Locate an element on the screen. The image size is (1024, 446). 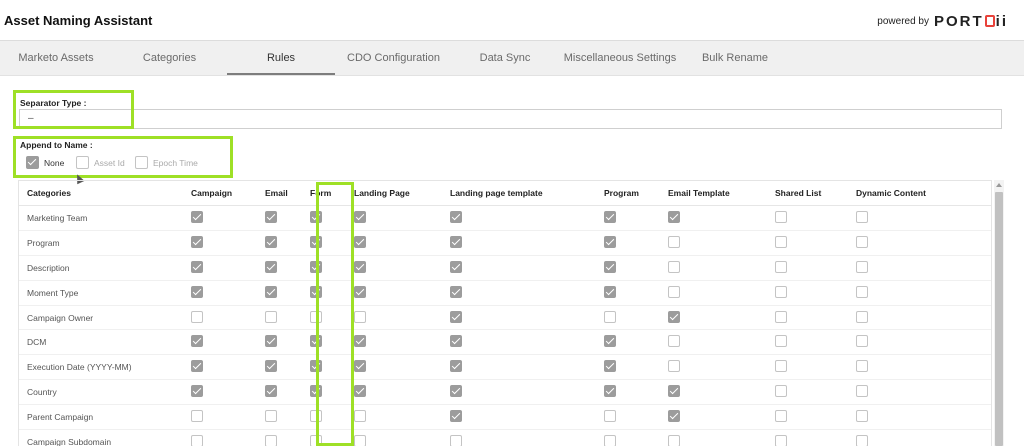
tab-categories: Categories is located at coordinates (169, 58).